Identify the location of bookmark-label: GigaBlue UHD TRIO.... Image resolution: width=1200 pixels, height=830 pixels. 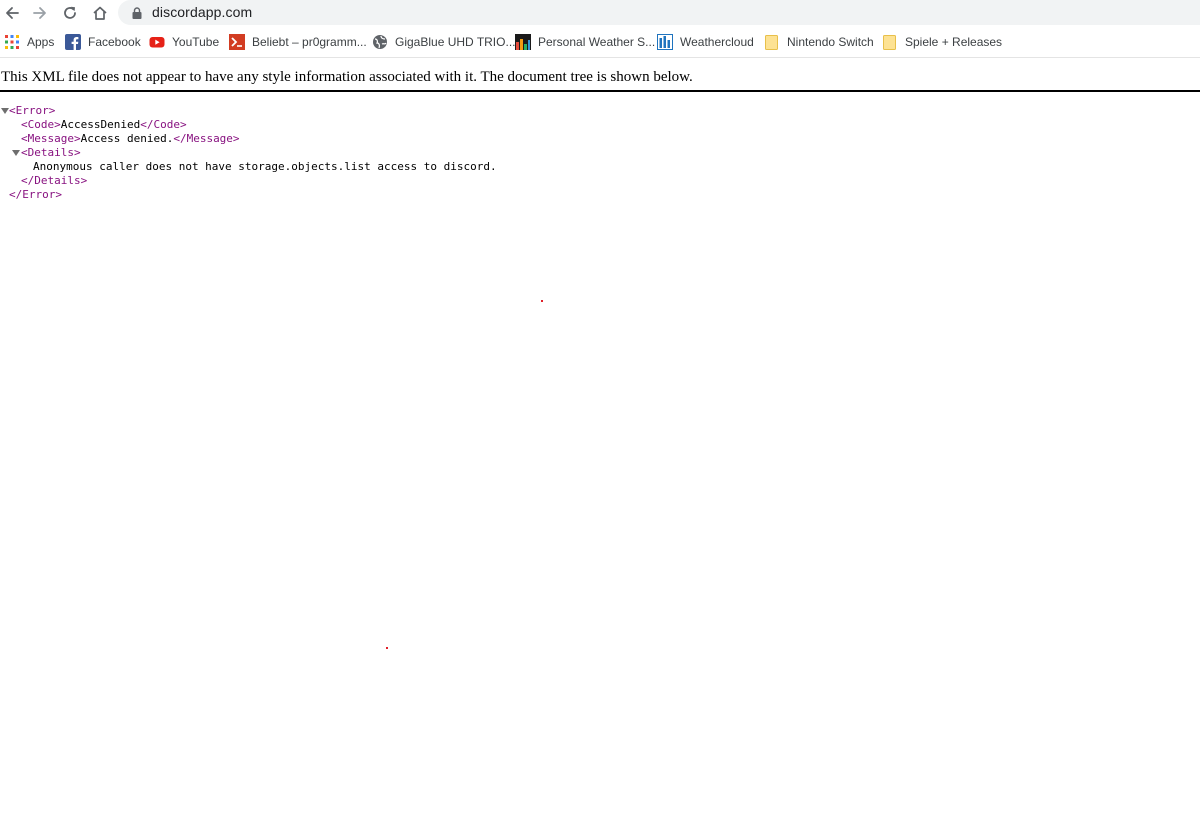
(455, 42).